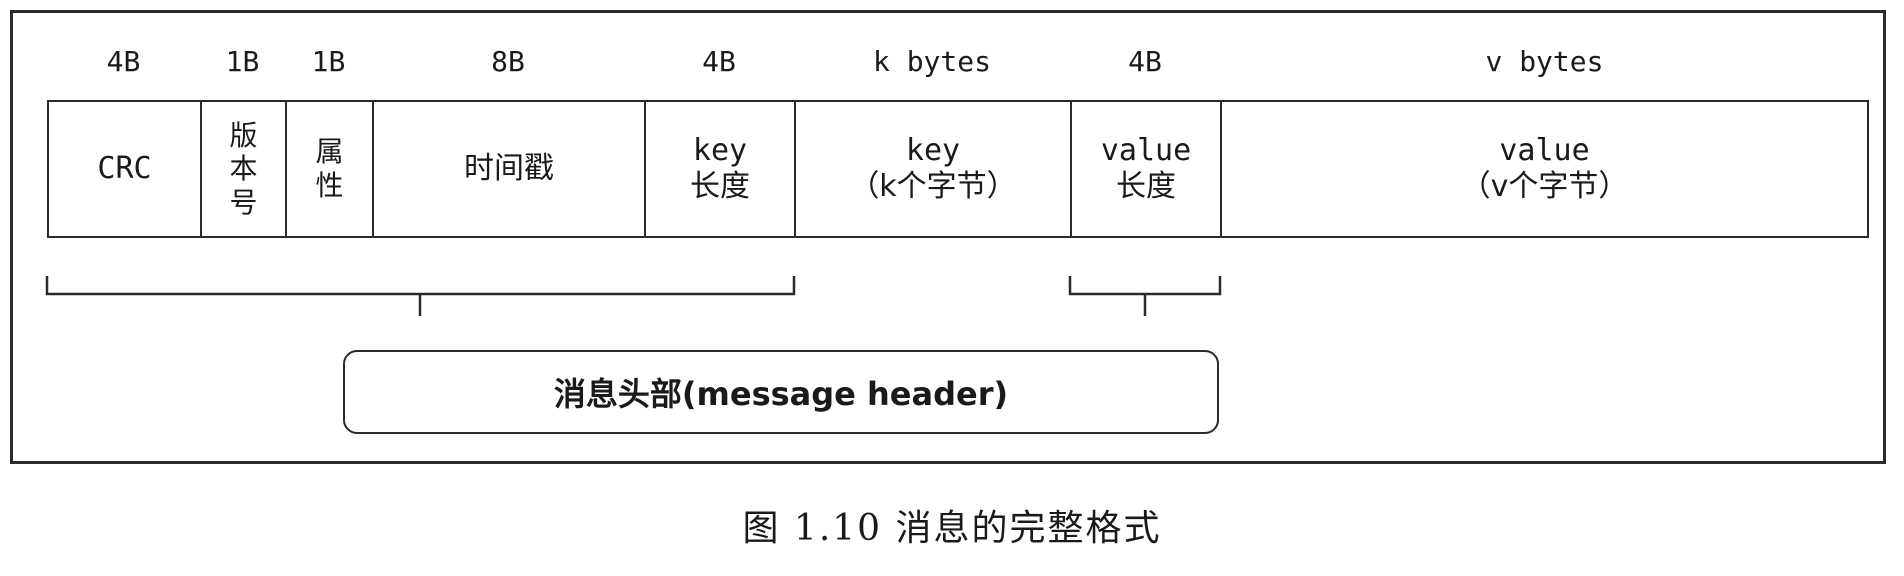  What do you see at coordinates (1145, 296) in the screenshot?
I see `header-brace-right` at bounding box center [1145, 296].